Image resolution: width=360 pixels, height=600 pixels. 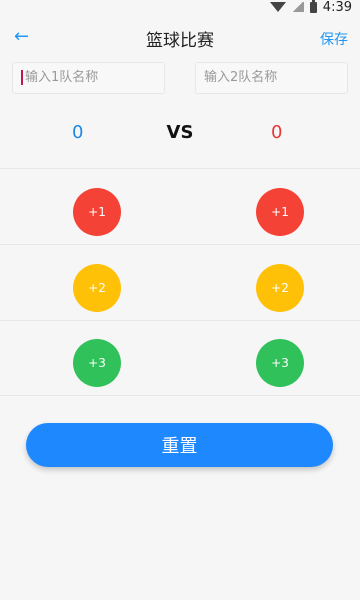 I want to click on team2-placeholder: 输入2队名称, so click(x=241, y=77).